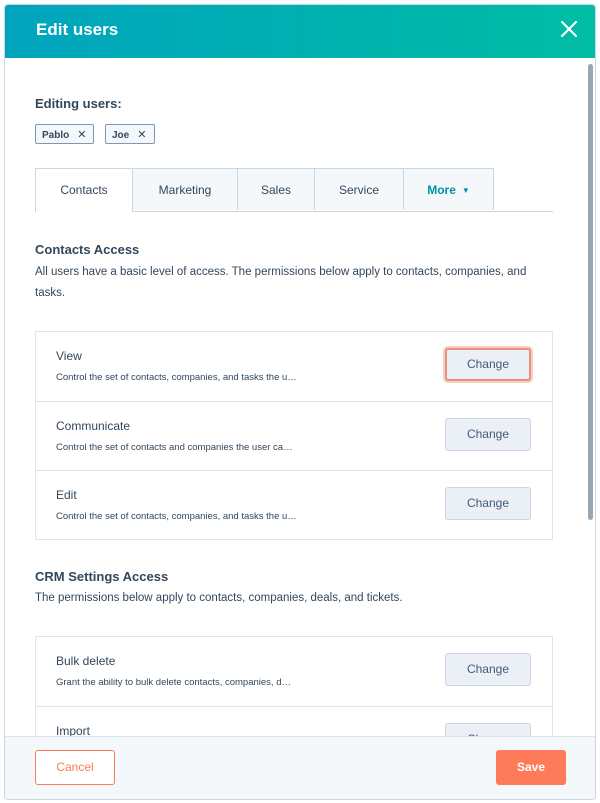  Describe the element at coordinates (87, 249) in the screenshot. I see `contacts-access-title: Contacts Access` at that location.